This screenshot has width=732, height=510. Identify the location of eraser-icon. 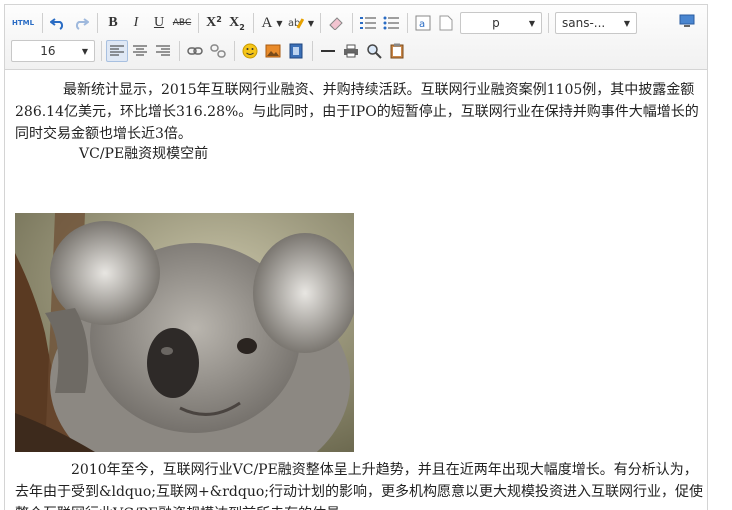
(336, 23).